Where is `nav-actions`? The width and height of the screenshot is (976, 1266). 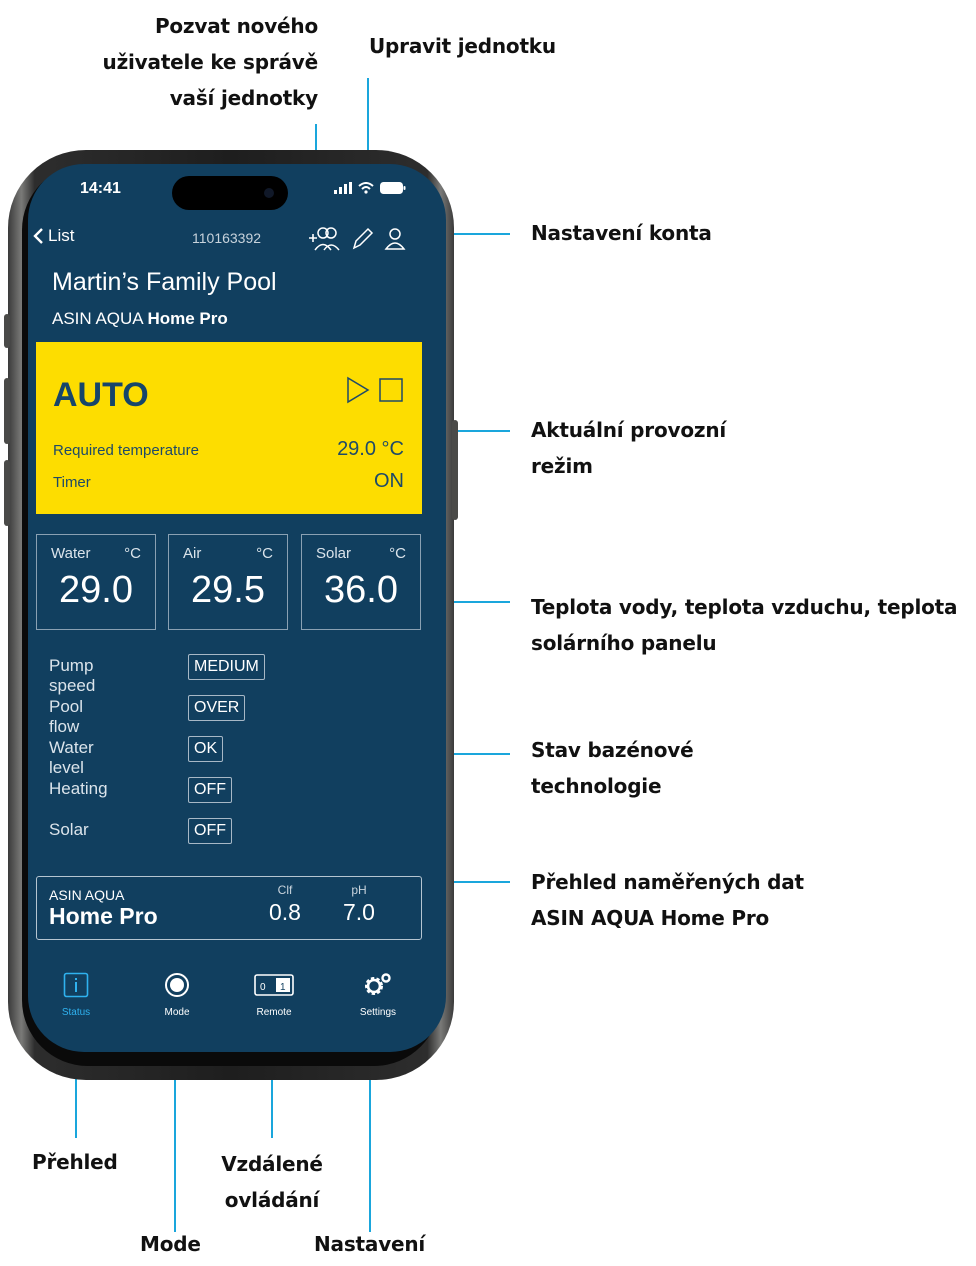
nav-actions is located at coordinates (356, 239).